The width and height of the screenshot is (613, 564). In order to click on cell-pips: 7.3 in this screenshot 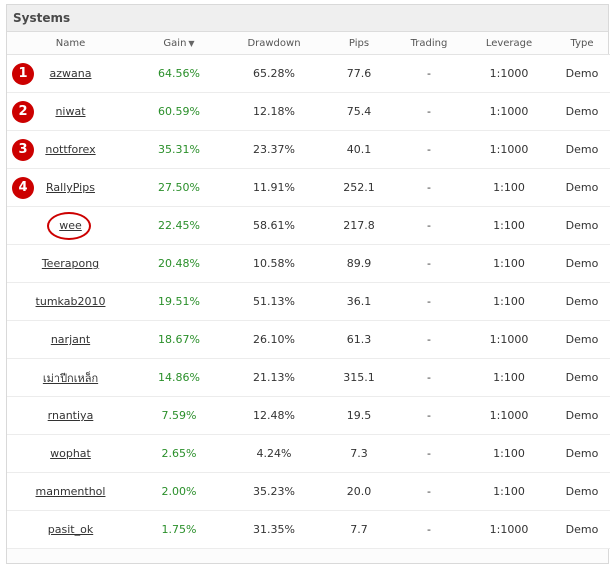, I will do `click(359, 453)`.